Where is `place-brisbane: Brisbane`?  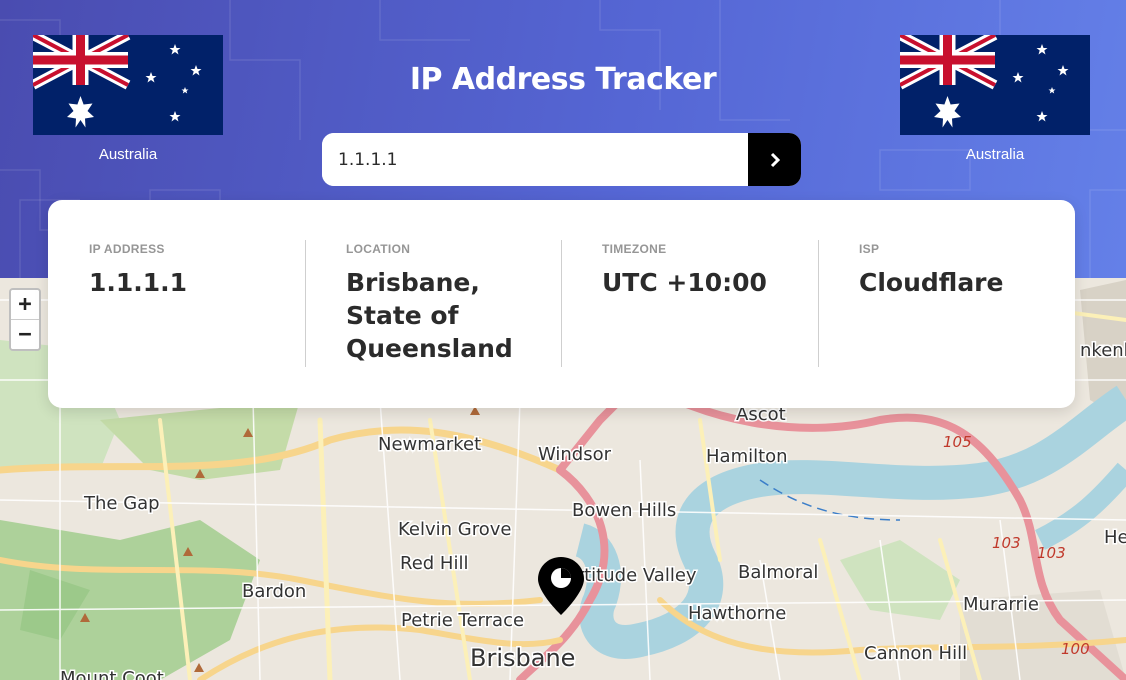 place-brisbane: Brisbane is located at coordinates (522, 658).